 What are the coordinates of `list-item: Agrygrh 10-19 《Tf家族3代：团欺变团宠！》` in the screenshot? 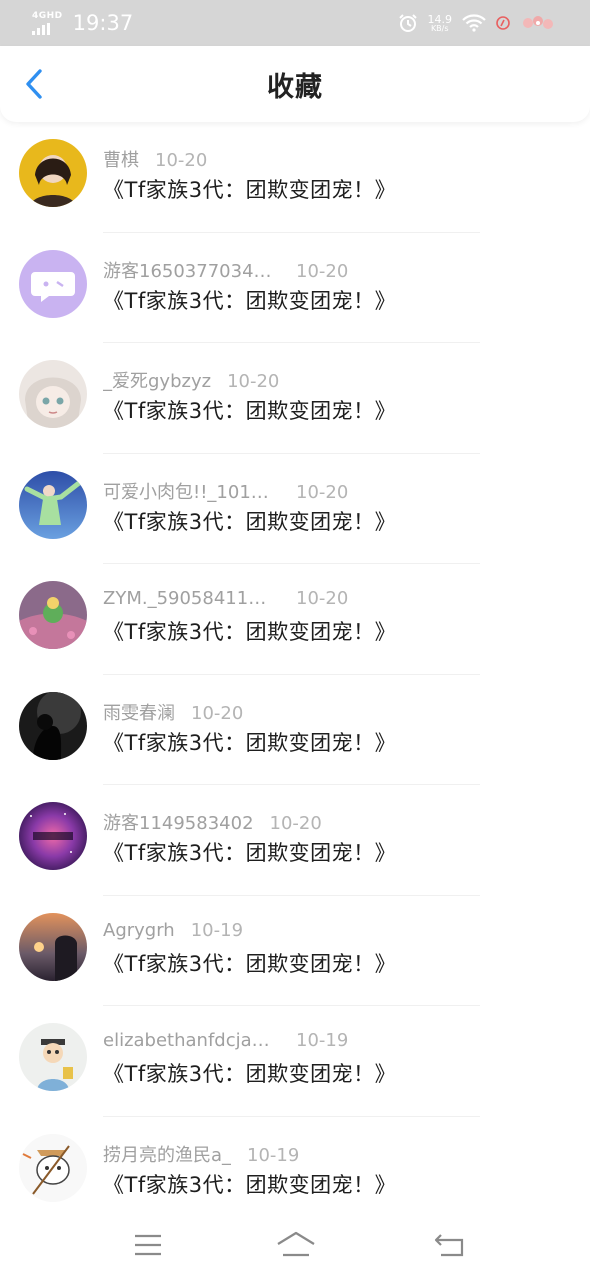 It's located at (295, 951).